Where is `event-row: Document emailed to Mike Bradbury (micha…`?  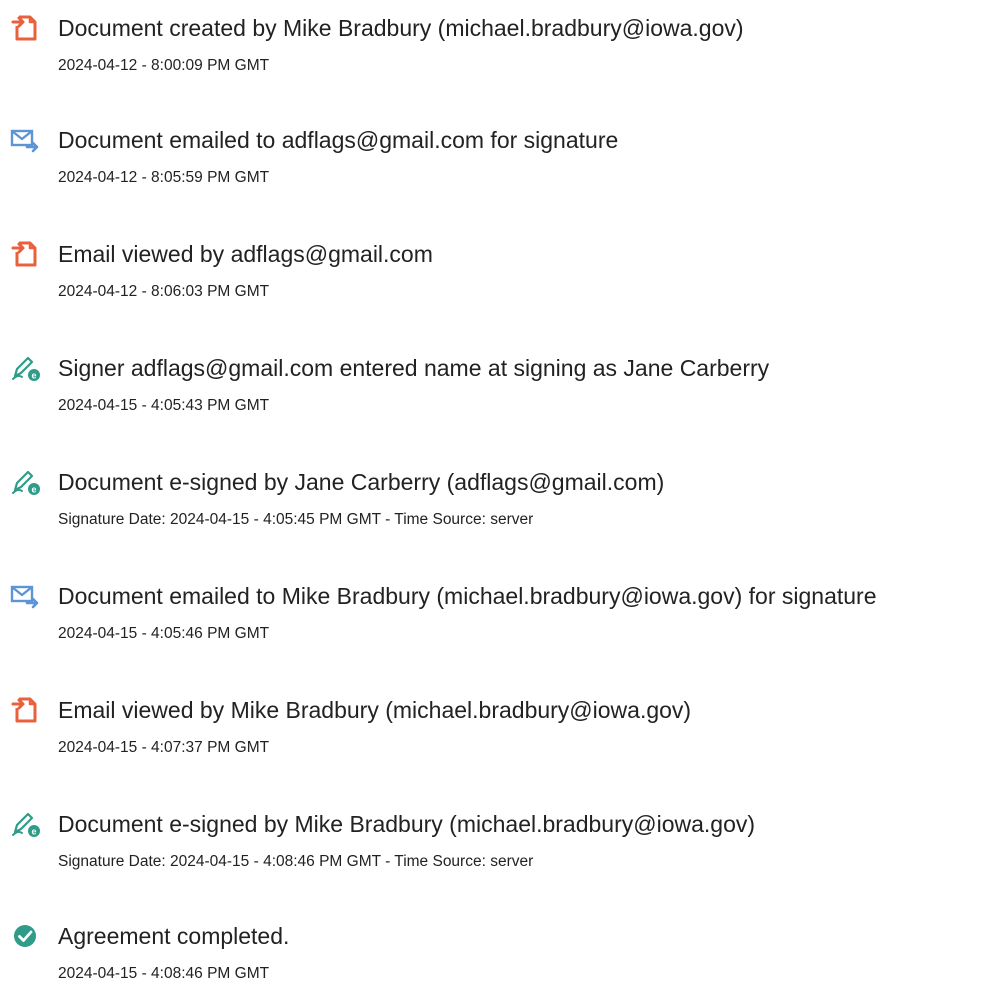 event-row: Document emailed to Mike Bradbury (micha… is located at coordinates (503, 616).